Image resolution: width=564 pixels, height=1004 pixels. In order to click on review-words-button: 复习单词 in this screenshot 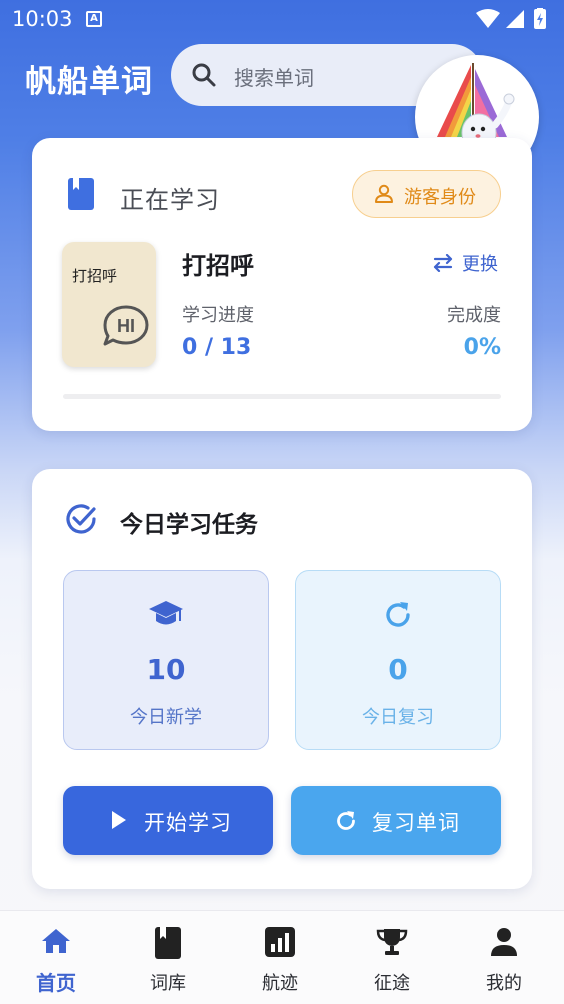, I will do `click(396, 820)`.